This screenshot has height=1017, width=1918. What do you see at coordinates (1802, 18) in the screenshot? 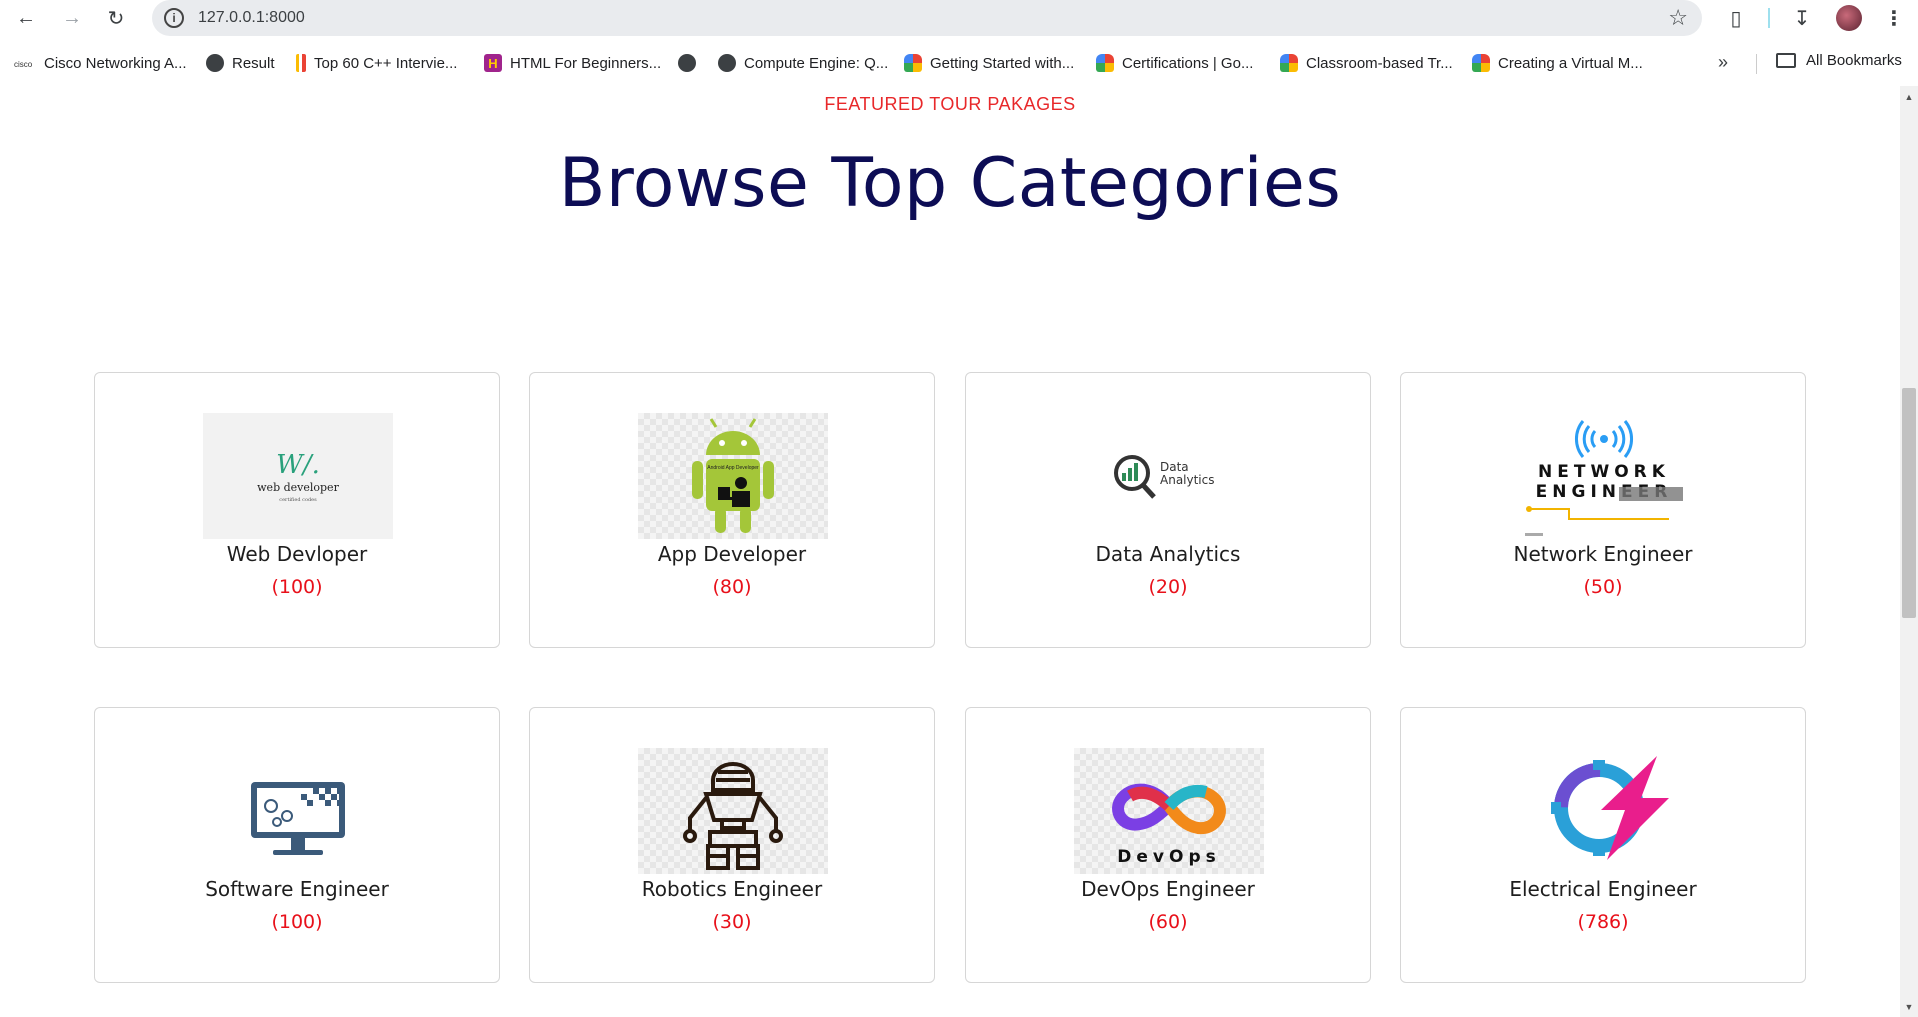
I see `download-icon: ↧` at bounding box center [1802, 18].